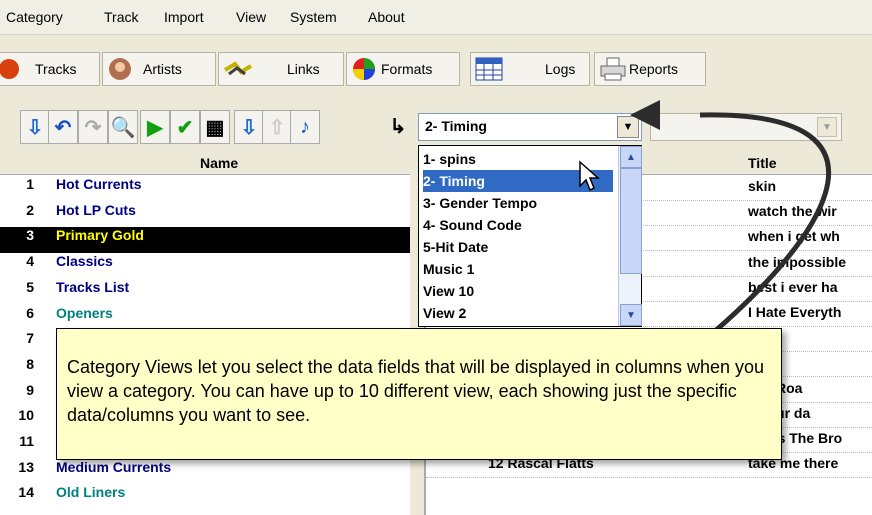 This screenshot has height=515, width=872. I want to click on logs-button: Logs, so click(530, 69).